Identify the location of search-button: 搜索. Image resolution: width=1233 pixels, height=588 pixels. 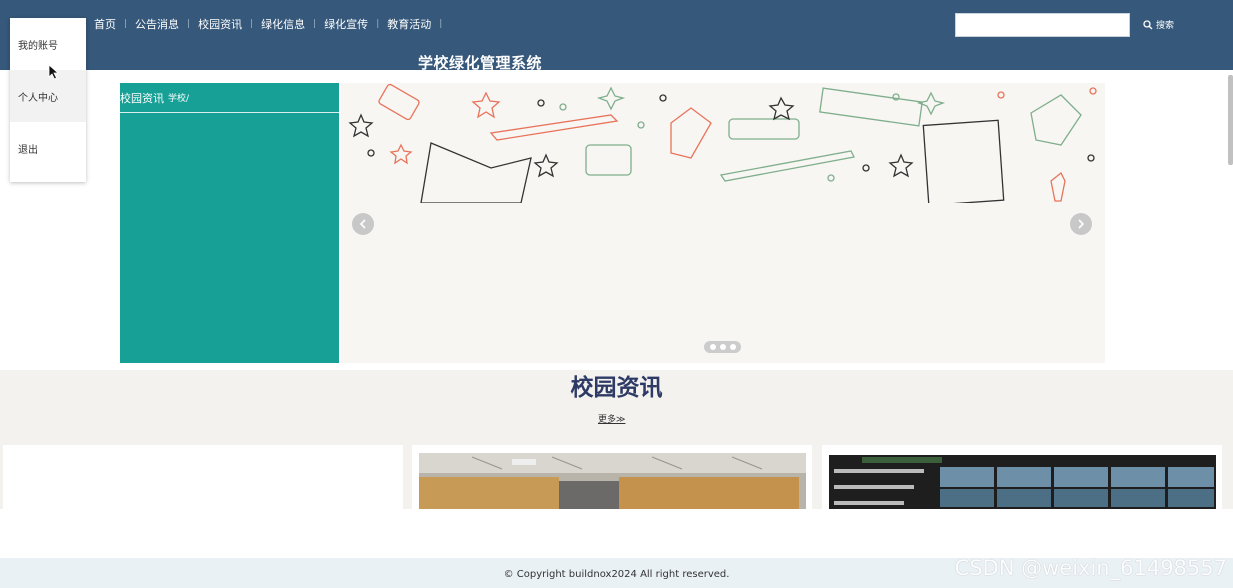
(1158, 24).